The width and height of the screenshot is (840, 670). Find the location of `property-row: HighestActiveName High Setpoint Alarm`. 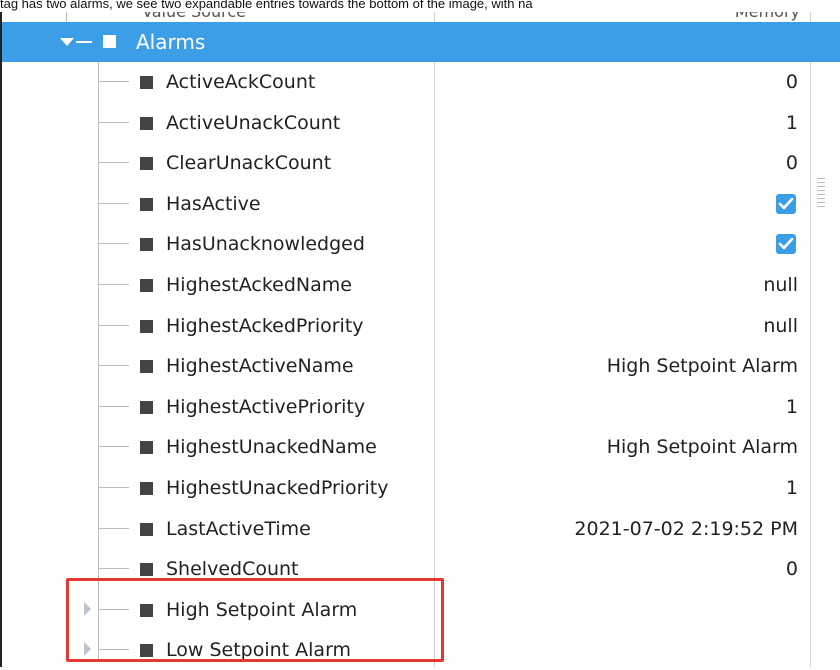

property-row: HighestActiveName High Setpoint Alarm is located at coordinates (406, 366).